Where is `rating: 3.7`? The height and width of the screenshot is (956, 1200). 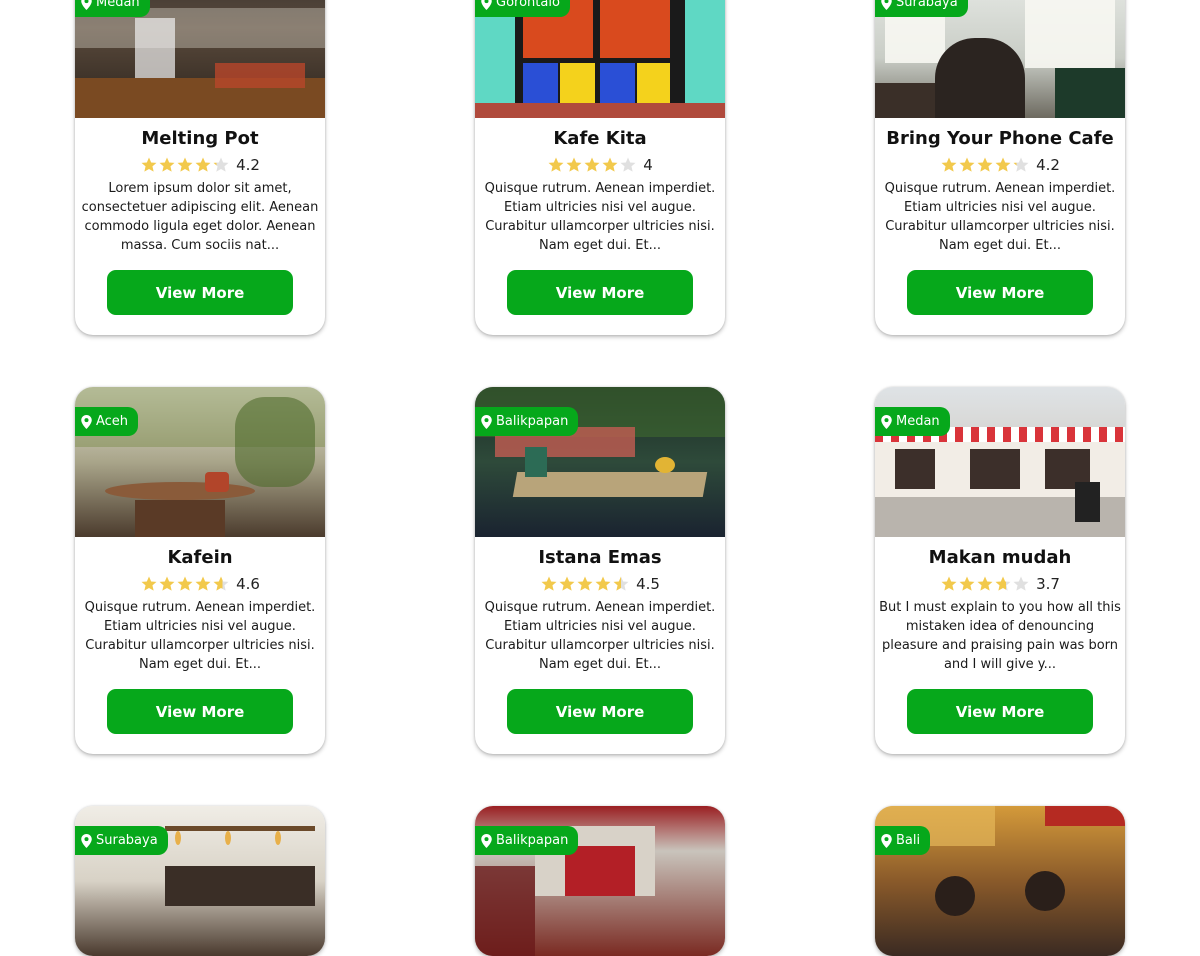 rating: 3.7 is located at coordinates (1000, 584).